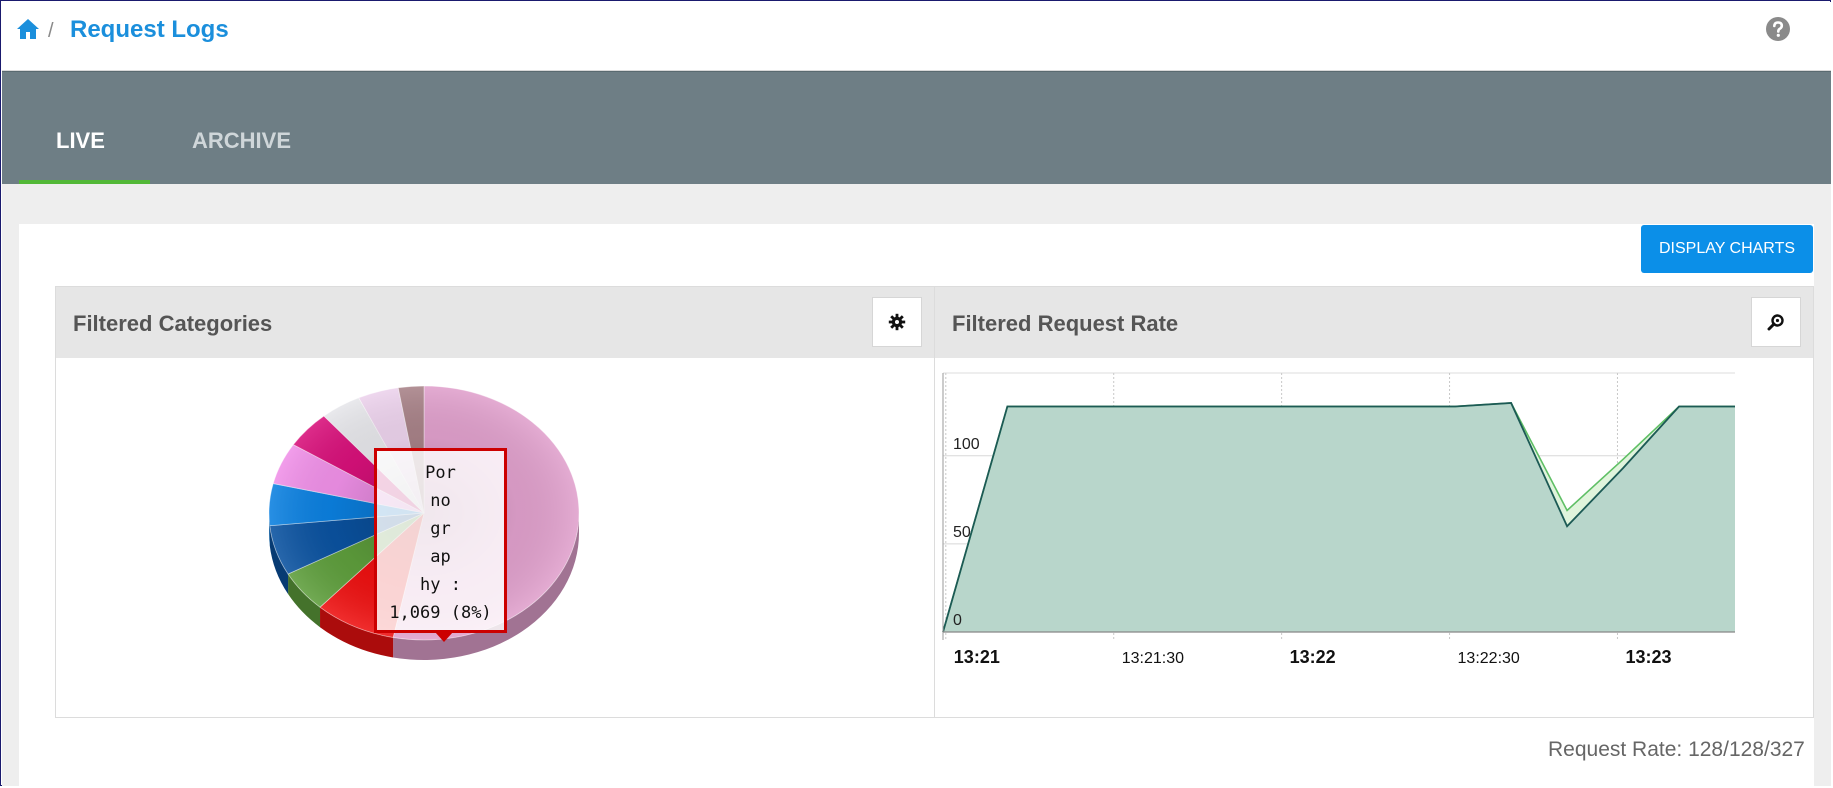 This screenshot has height=788, width=1833. I want to click on tooltip-line: gr, so click(440, 529).